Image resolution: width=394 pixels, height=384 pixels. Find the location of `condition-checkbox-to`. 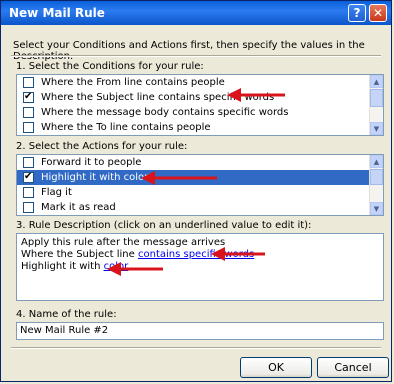

condition-checkbox-to is located at coordinates (28, 127).